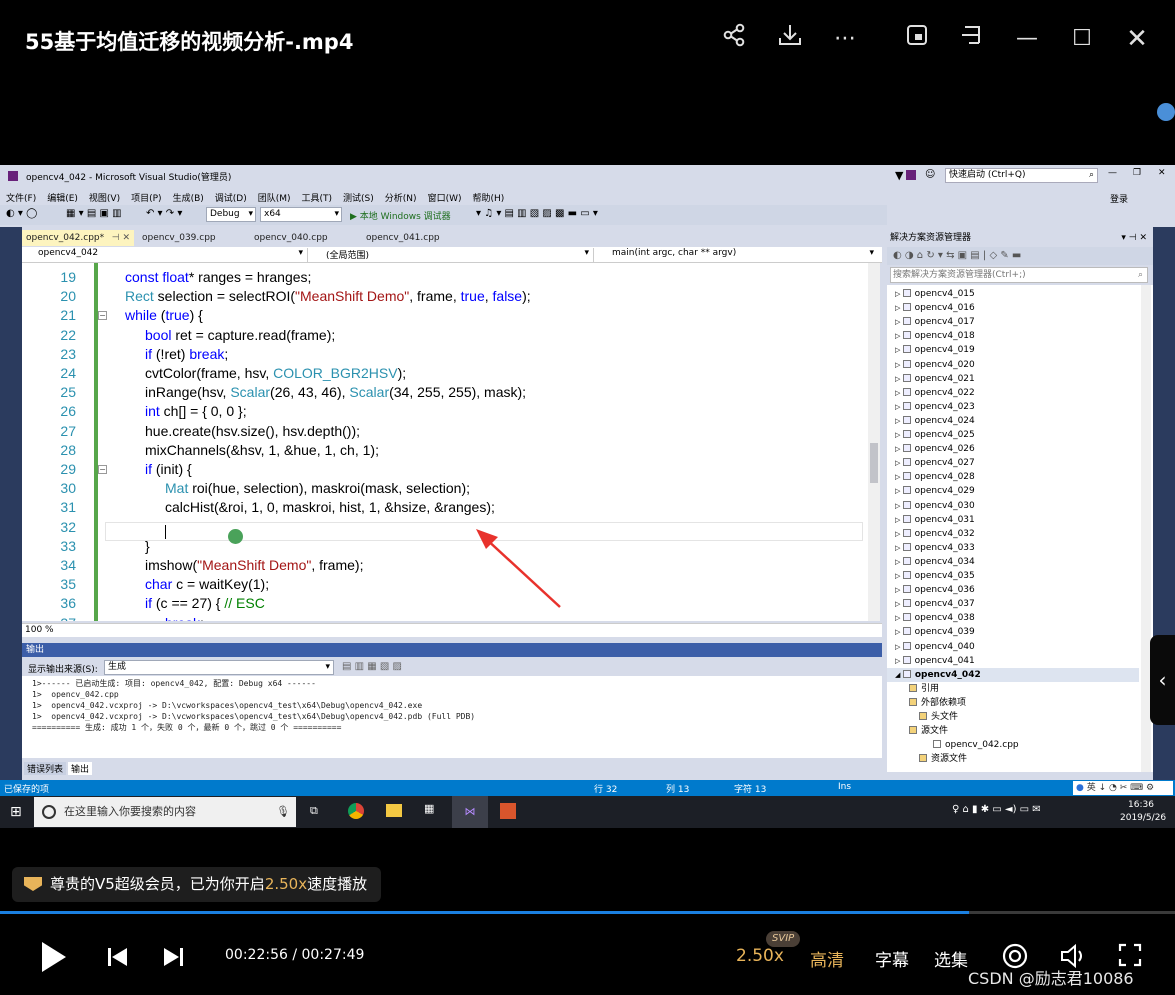  What do you see at coordinates (394, 810) in the screenshot?
I see `file-explorer-icon` at bounding box center [394, 810].